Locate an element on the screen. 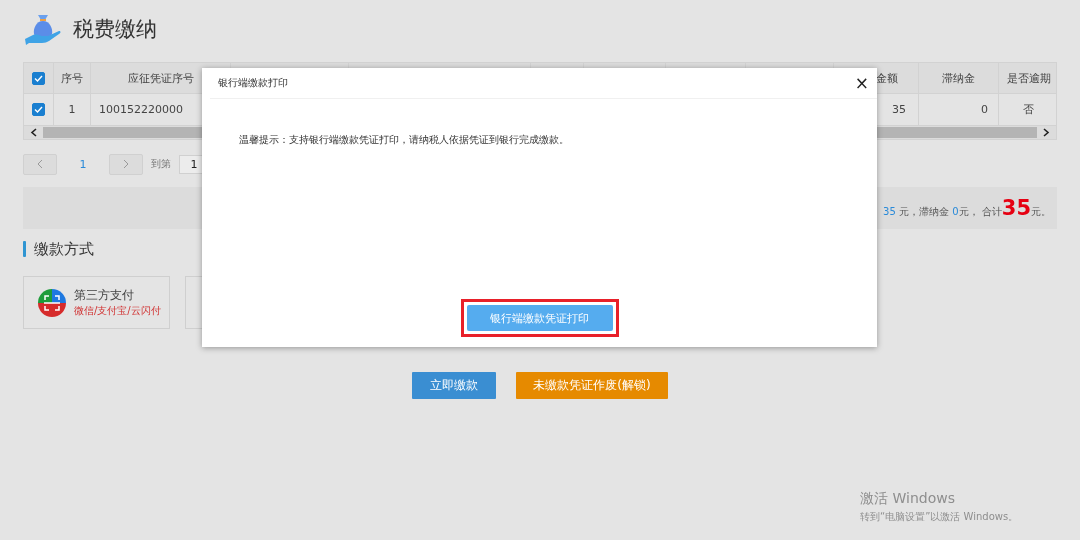 The height and width of the screenshot is (540, 1080). section-title: 缴款方式 is located at coordinates (64, 249).